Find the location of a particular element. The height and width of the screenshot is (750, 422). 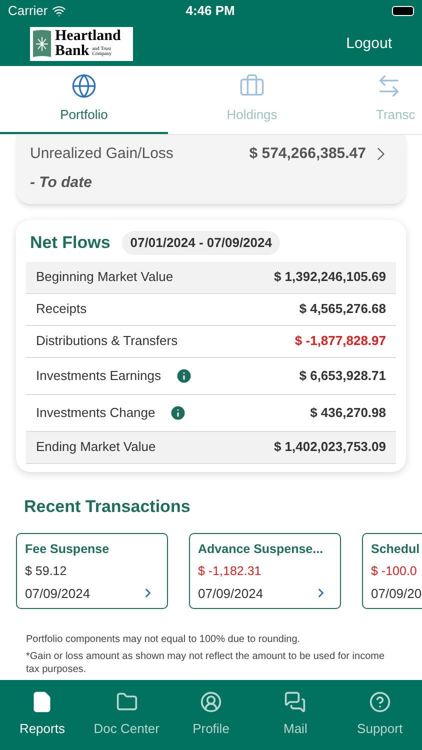

transaction-name: Schedul is located at coordinates (396, 549).